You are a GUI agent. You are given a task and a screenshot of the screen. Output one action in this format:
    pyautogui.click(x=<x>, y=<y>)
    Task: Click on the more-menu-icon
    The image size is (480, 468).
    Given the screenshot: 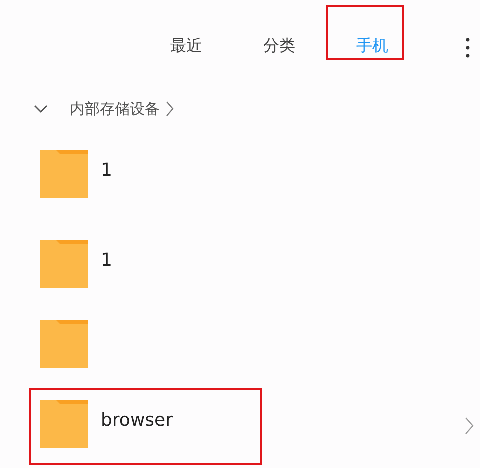 What is the action you would take?
    pyautogui.click(x=468, y=48)
    